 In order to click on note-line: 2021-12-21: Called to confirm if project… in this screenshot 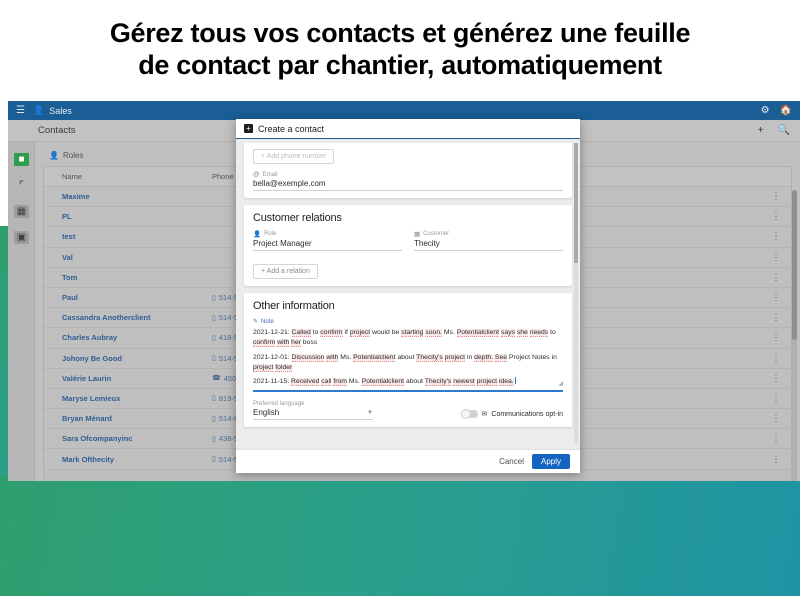, I will do `click(404, 338)`.